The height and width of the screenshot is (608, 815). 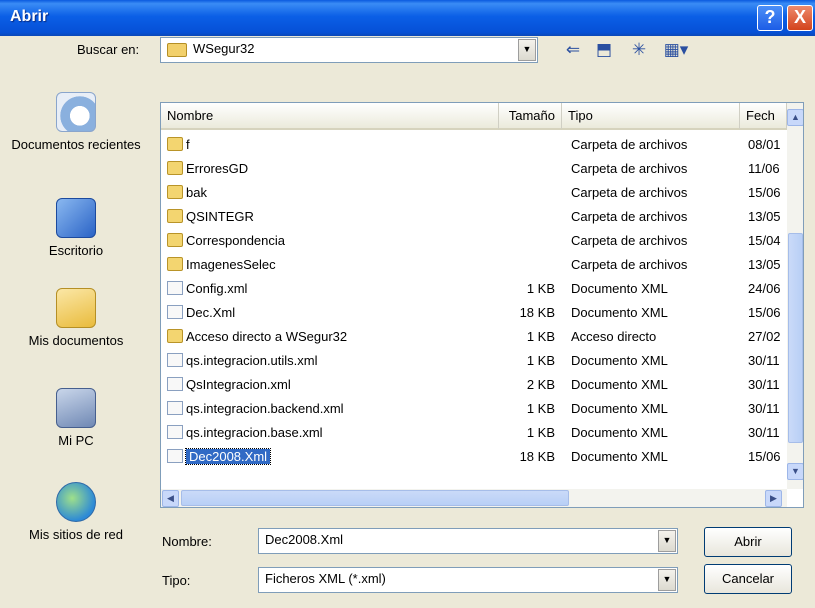 I want to click on place-my-computer: Mi PC, so click(x=76, y=418).